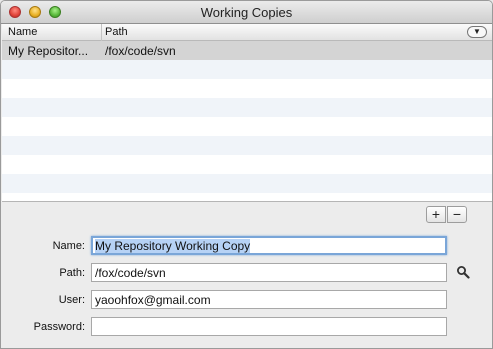  I want to click on title-bar: Working Copies, so click(246, 12).